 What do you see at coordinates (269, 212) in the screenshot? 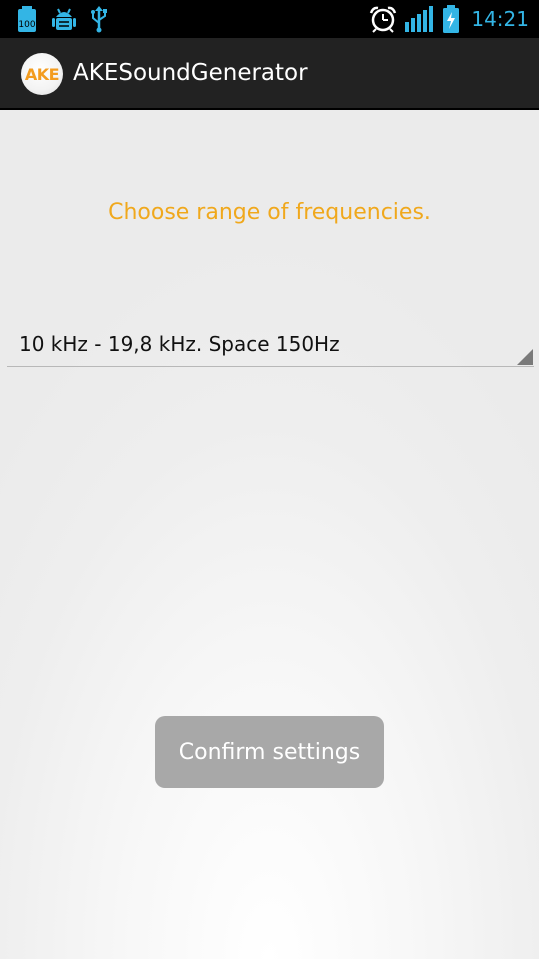
I see `frequency-range-prompt: Choose range of frequencies.` at bounding box center [269, 212].